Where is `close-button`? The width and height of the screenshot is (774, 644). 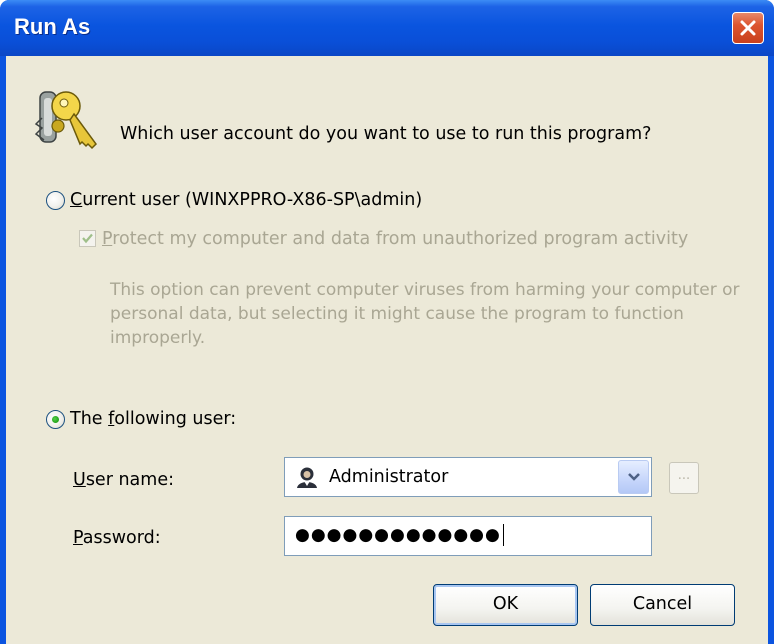 close-button is located at coordinates (748, 28).